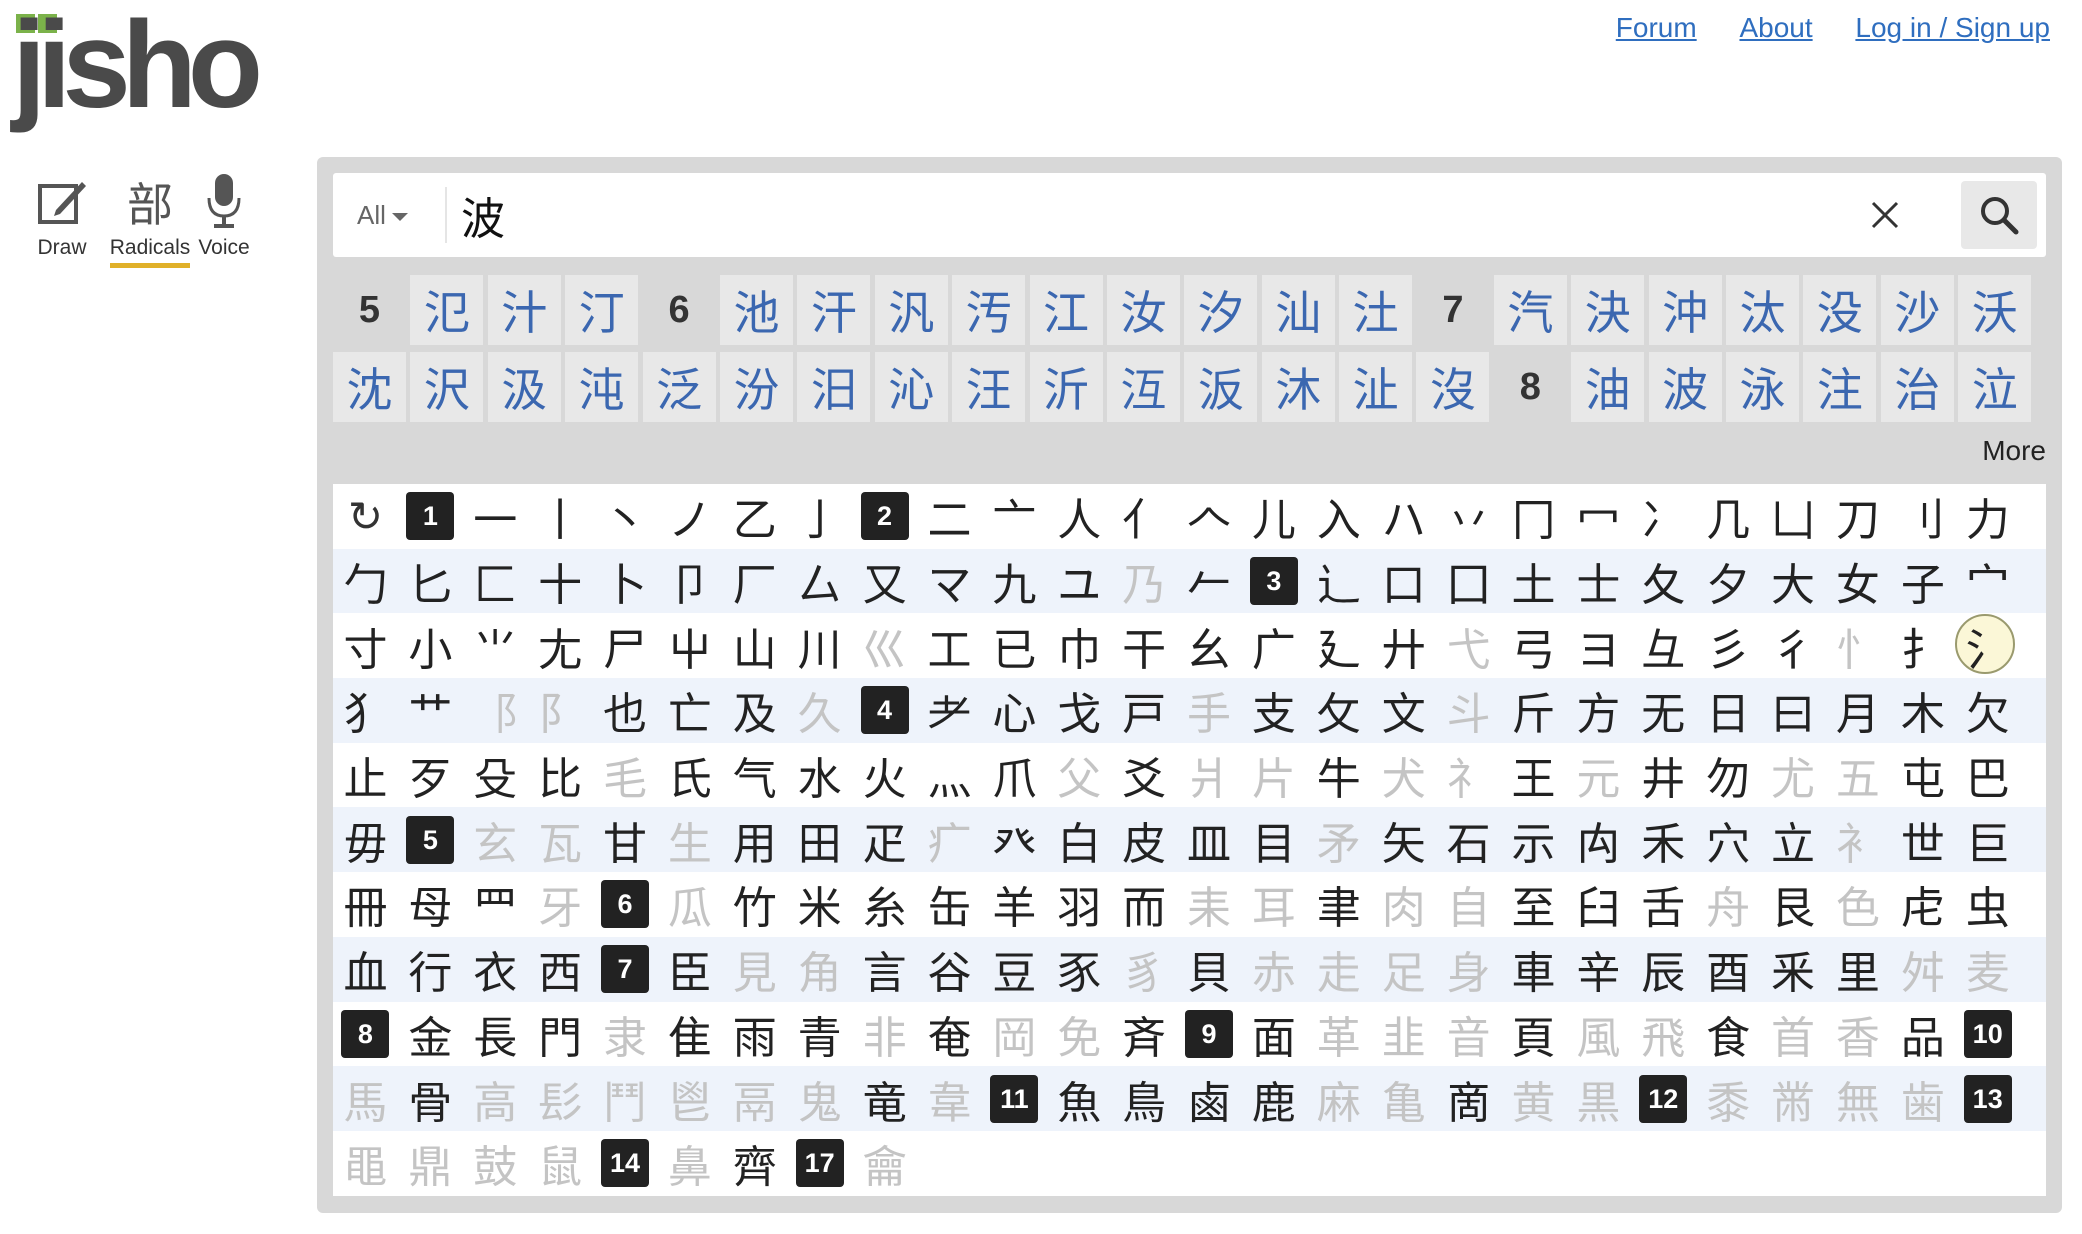  What do you see at coordinates (1987, 840) in the screenshot?
I see `radical-button: 巨` at bounding box center [1987, 840].